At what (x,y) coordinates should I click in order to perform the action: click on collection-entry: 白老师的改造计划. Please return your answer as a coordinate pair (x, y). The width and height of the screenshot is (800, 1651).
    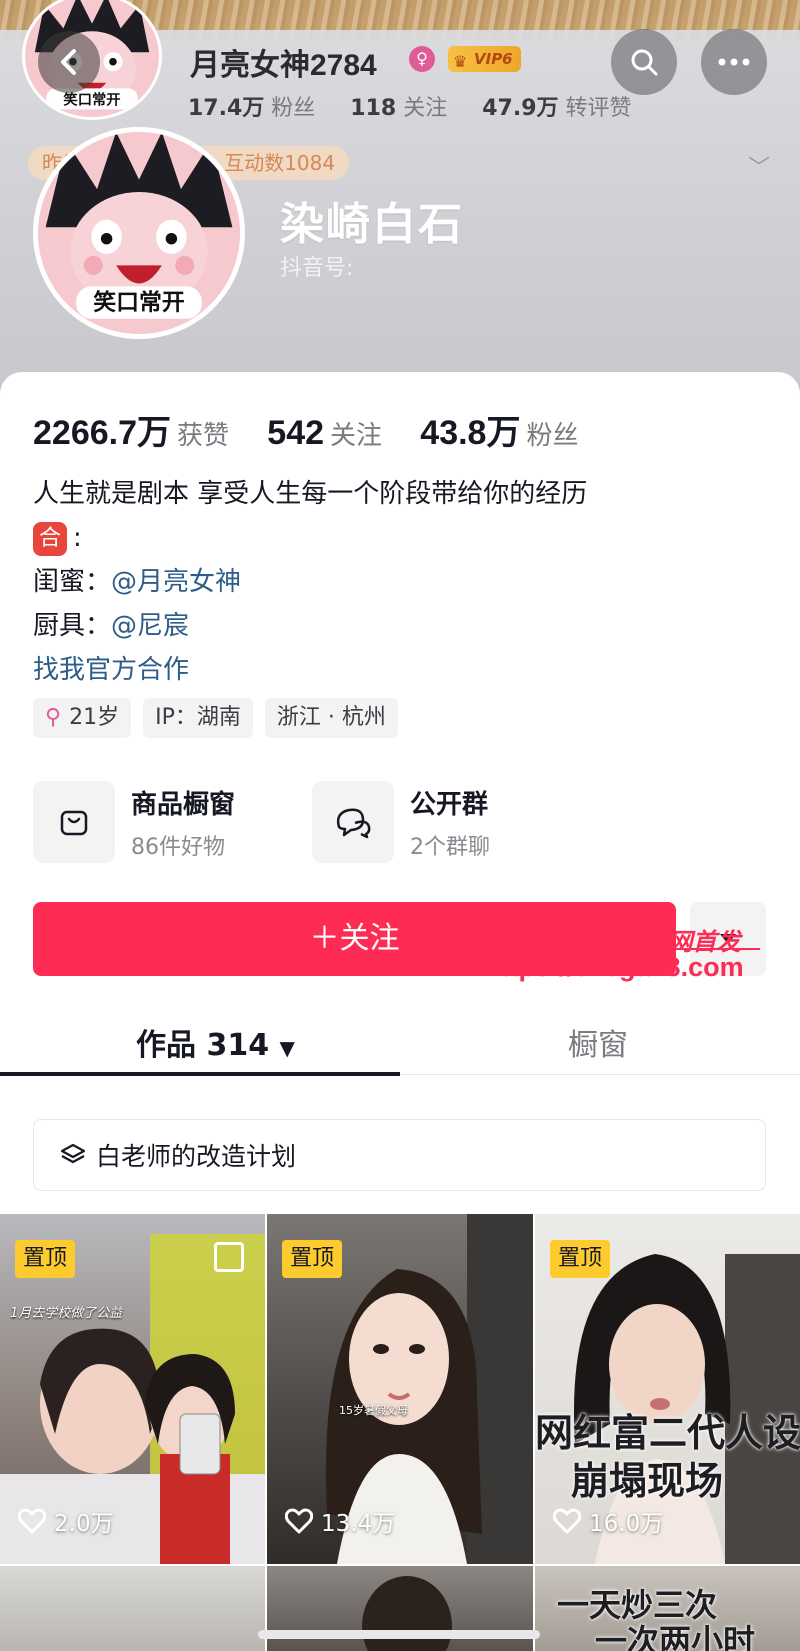
    Looking at the image, I should click on (399, 1155).